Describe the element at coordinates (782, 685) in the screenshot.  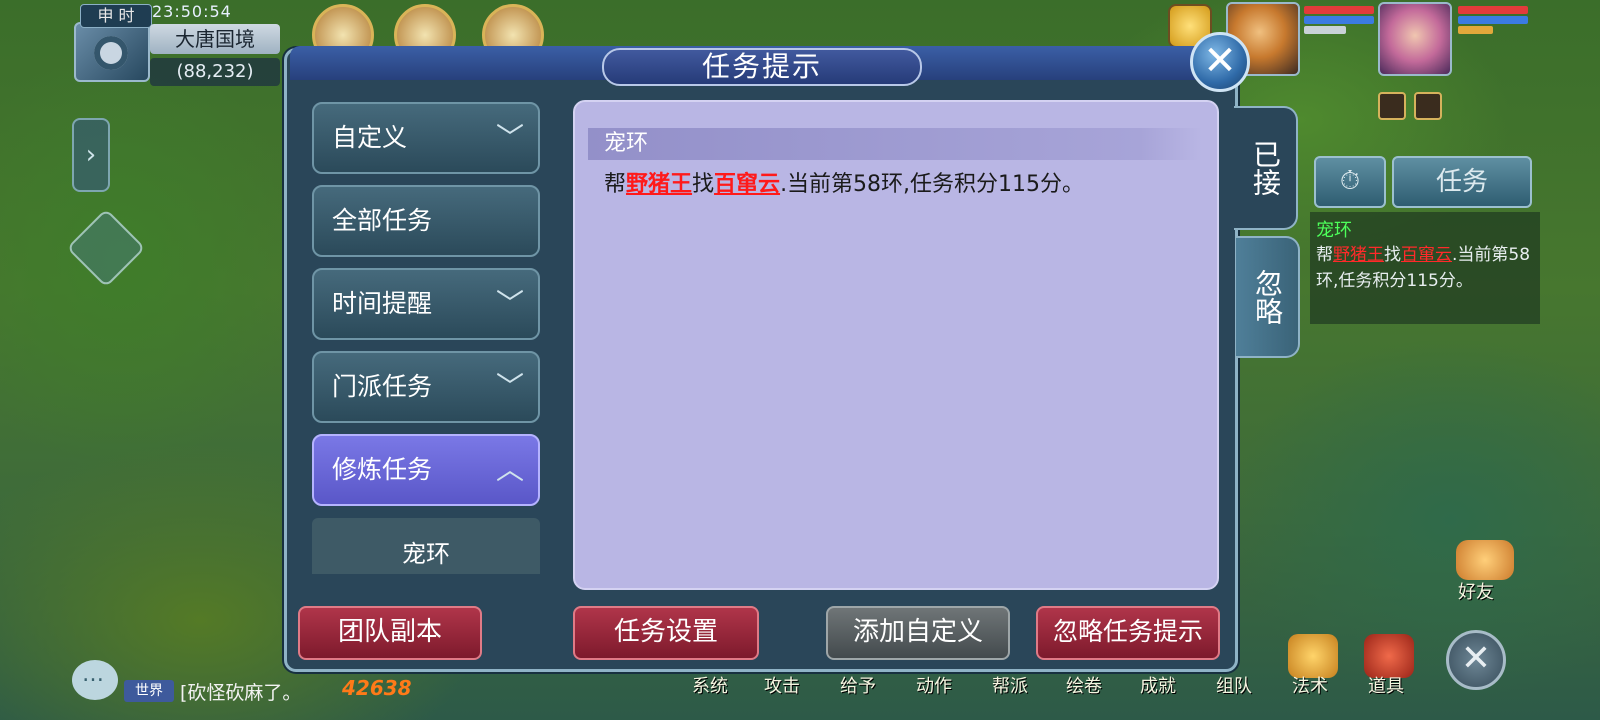
I see `menu-attack: 攻击` at that location.